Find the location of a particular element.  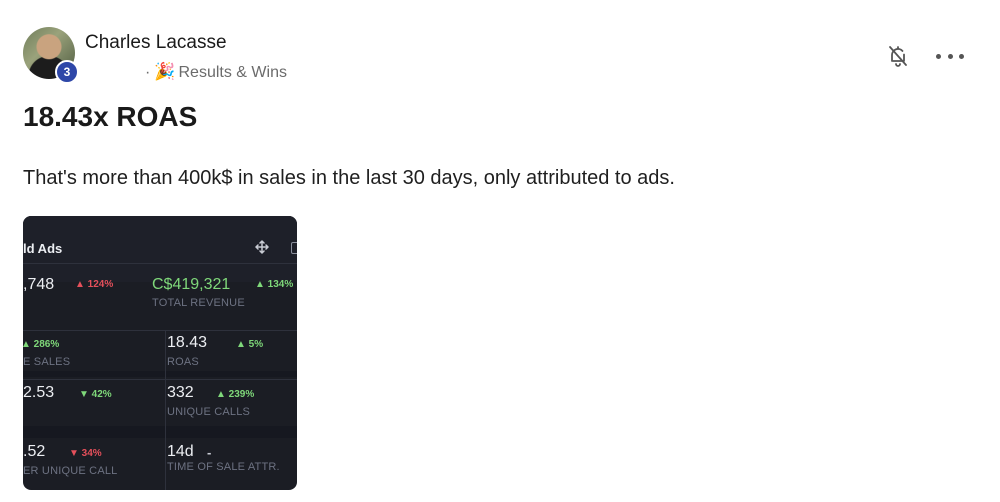

metric-value-unique-calls: 332 is located at coordinates (180, 392).